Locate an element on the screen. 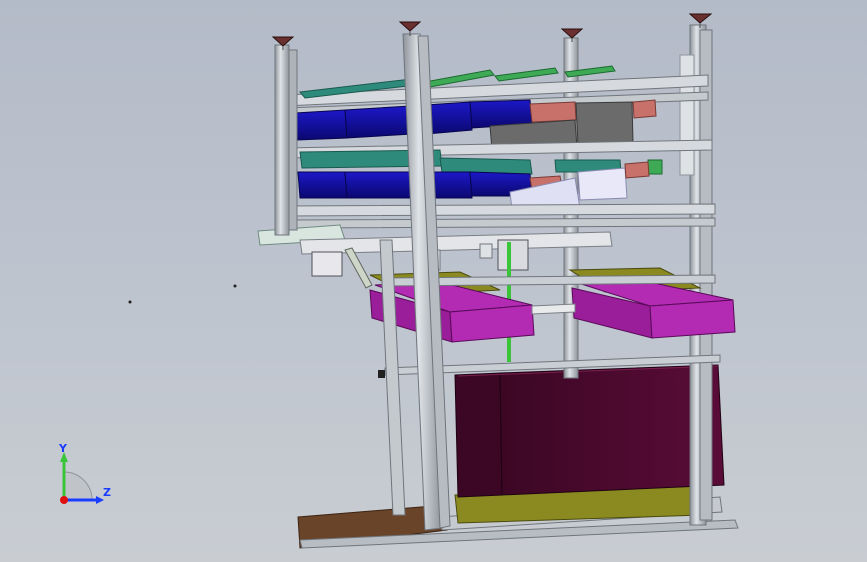 This screenshot has width=867, height=562. mid-green-tab is located at coordinates (655, 167).